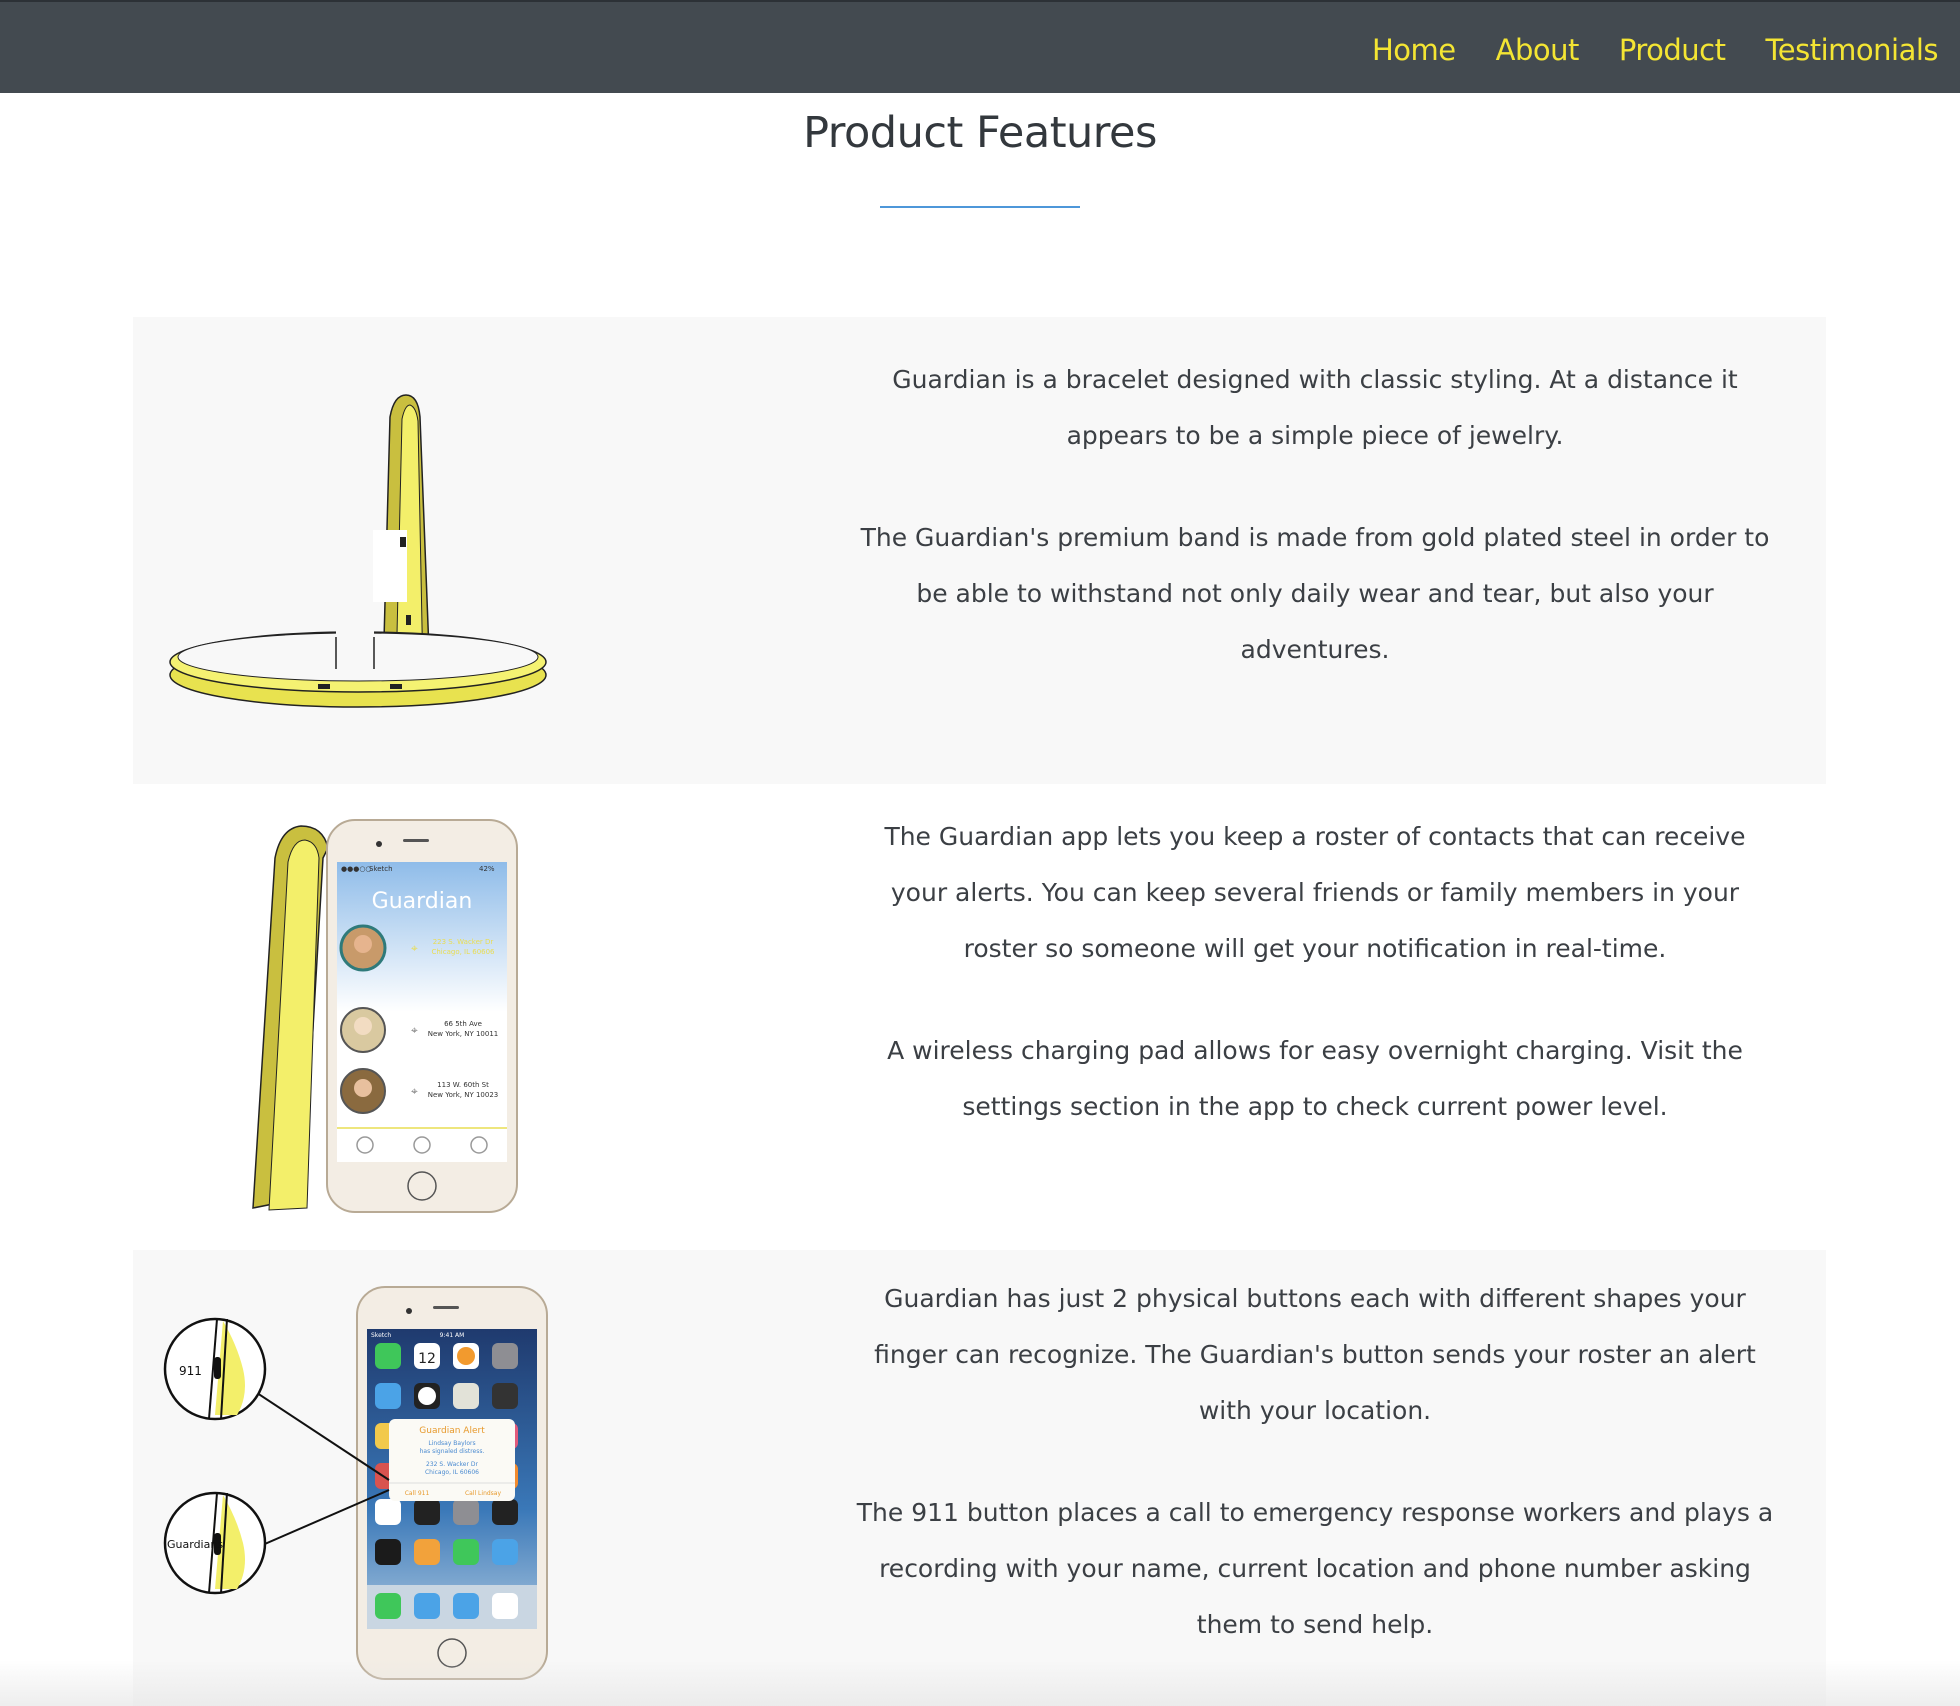  I want to click on top-navbar: Home About Product Testimonials, so click(980, 46).